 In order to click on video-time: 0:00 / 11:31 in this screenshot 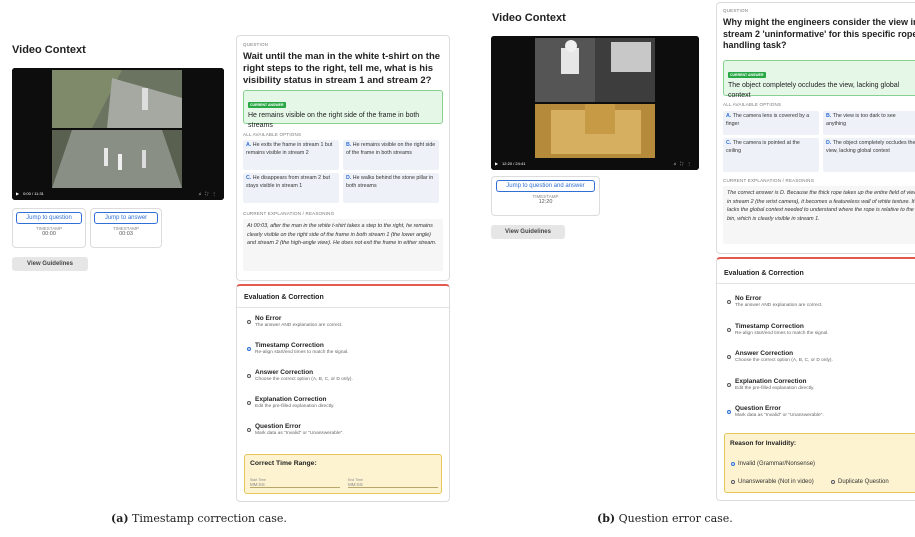, I will do `click(33, 193)`.